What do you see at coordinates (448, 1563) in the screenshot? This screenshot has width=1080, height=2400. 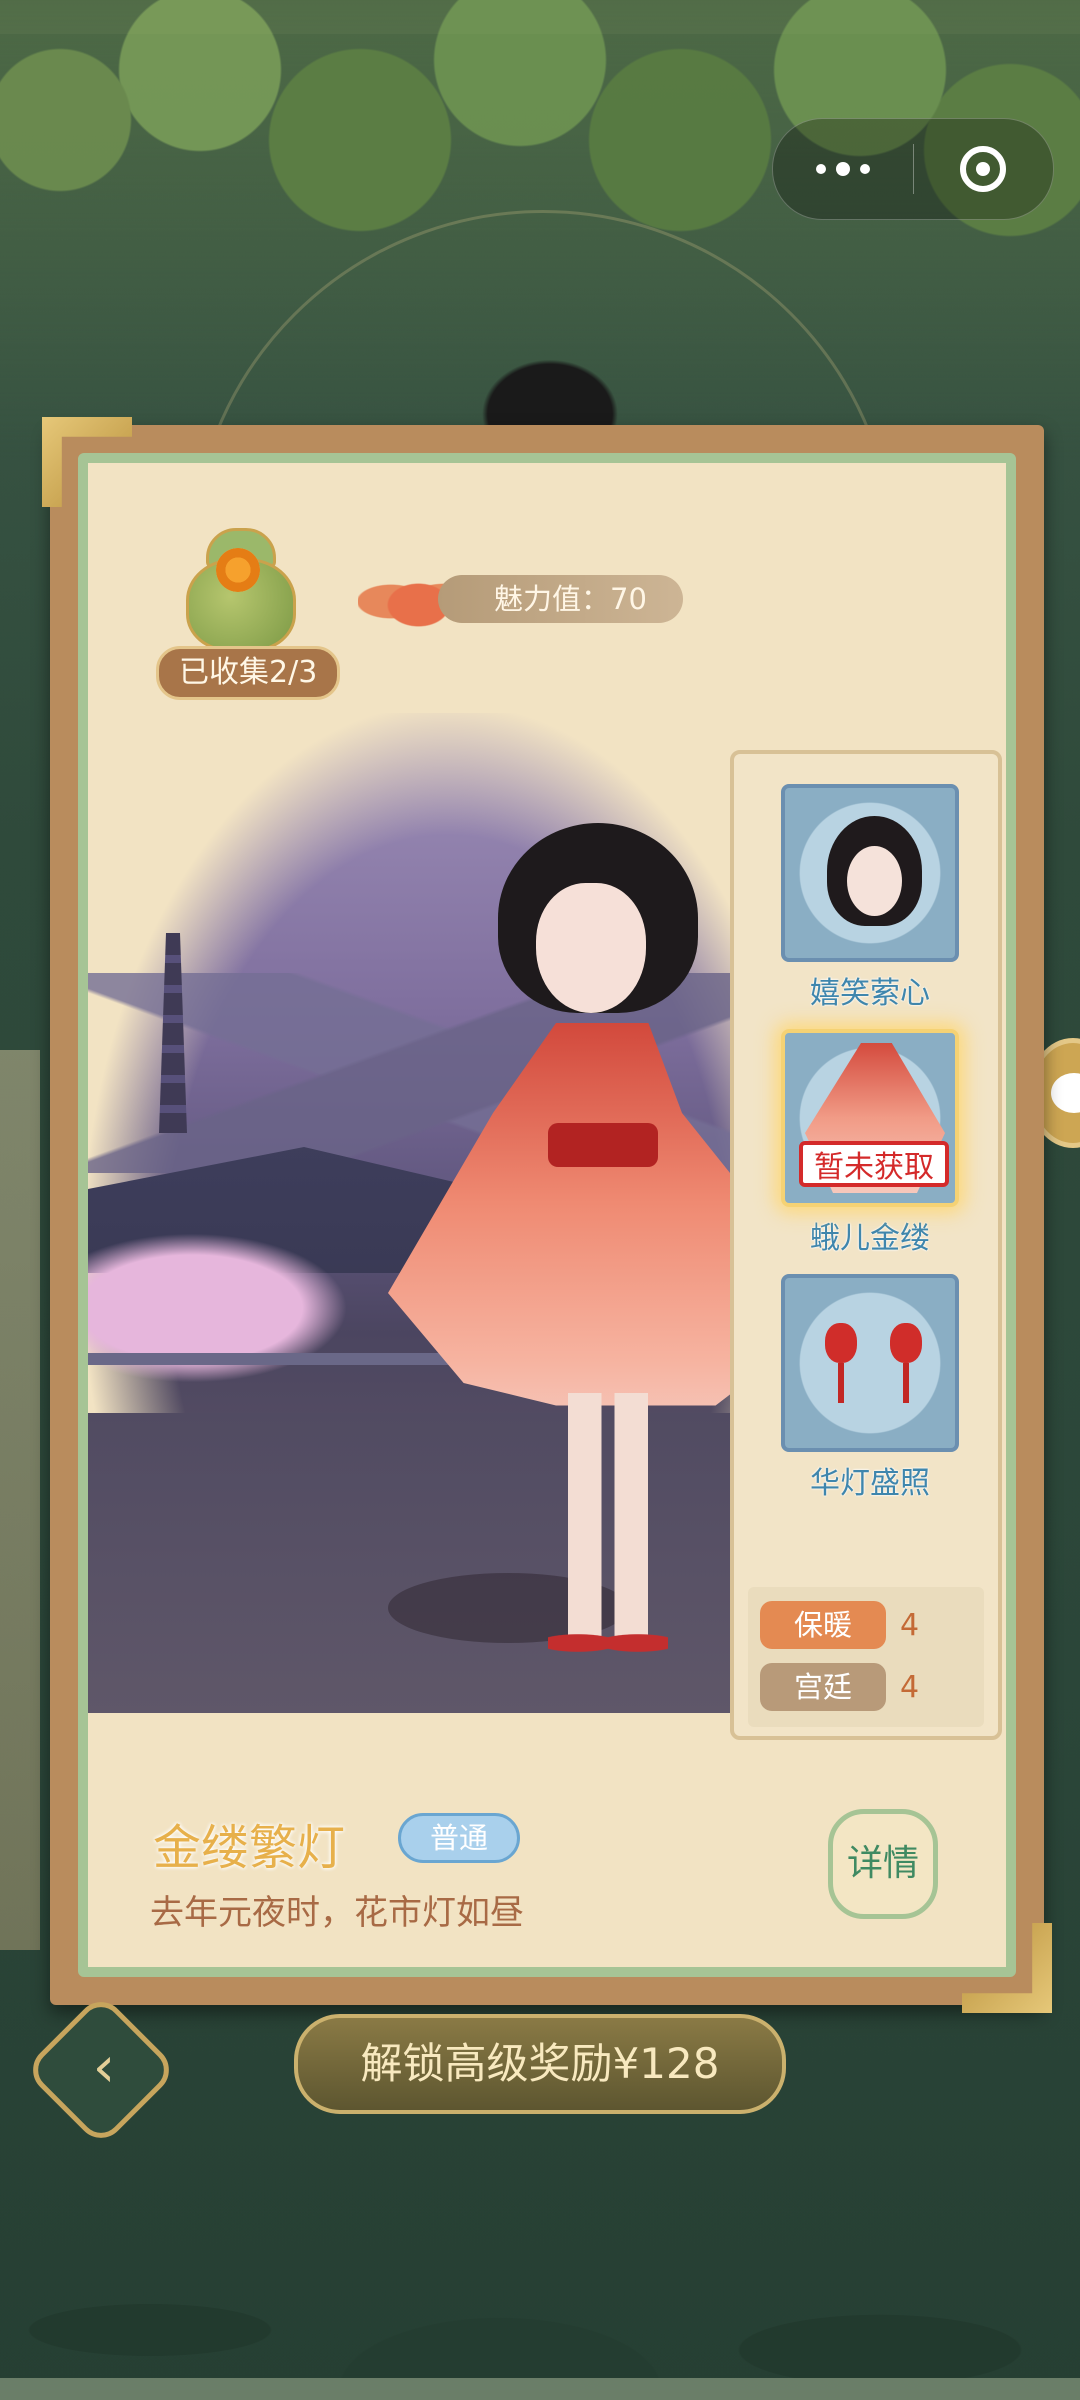 I see `floor` at bounding box center [448, 1563].